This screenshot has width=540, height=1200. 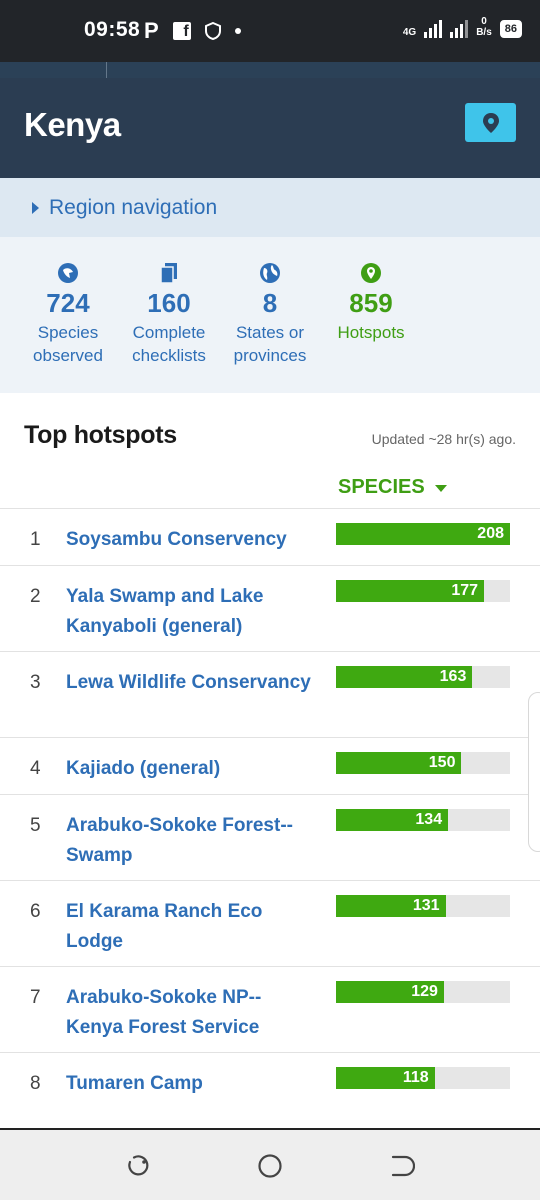 I want to click on system-nav-bar, so click(x=270, y=1164).